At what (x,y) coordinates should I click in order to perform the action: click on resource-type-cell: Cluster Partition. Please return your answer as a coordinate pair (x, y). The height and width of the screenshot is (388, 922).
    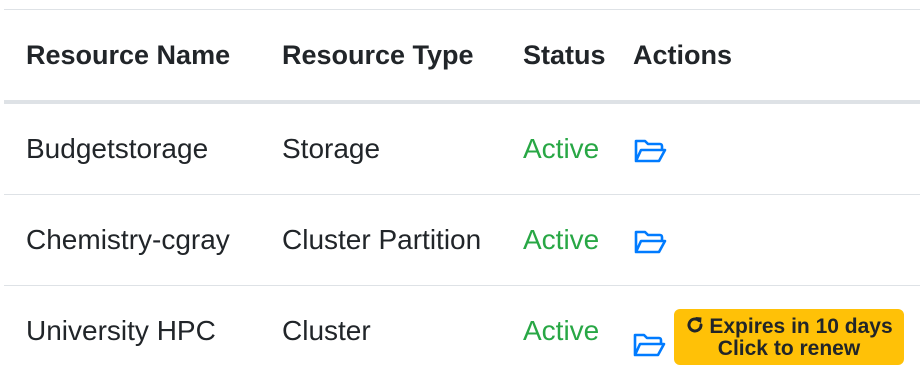
    Looking at the image, I should click on (380, 240).